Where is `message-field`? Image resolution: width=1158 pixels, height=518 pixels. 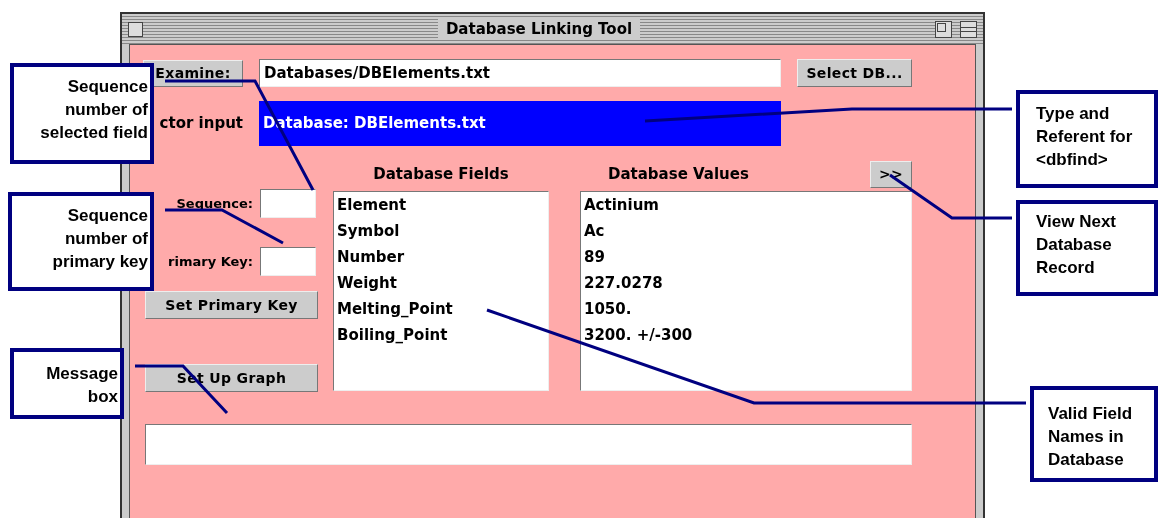
message-field is located at coordinates (528, 444).